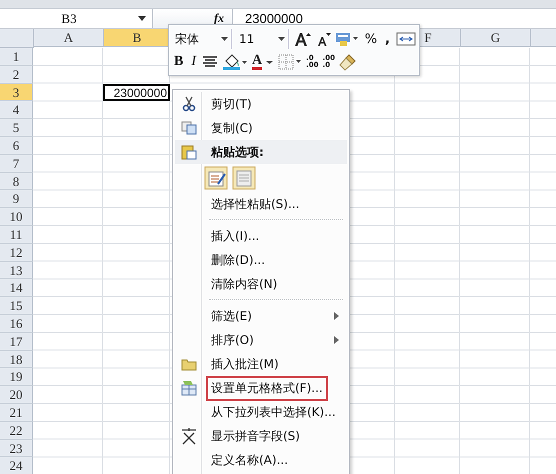 This screenshot has width=556, height=474. Describe the element at coordinates (210, 62) in the screenshot. I see `align-center-icon` at that location.